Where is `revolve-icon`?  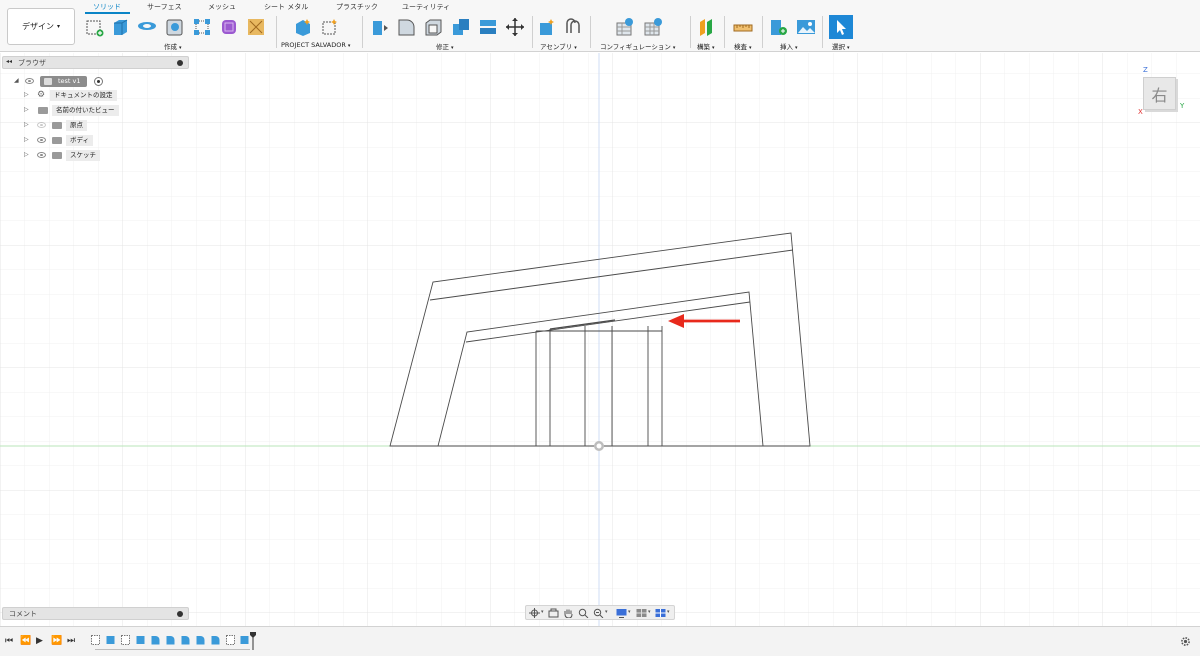
revolve-icon is located at coordinates (147, 27).